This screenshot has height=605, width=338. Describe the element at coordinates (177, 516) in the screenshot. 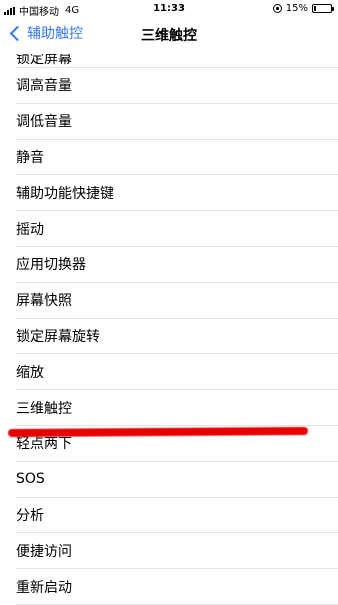

I see `list-item: 分析` at that location.